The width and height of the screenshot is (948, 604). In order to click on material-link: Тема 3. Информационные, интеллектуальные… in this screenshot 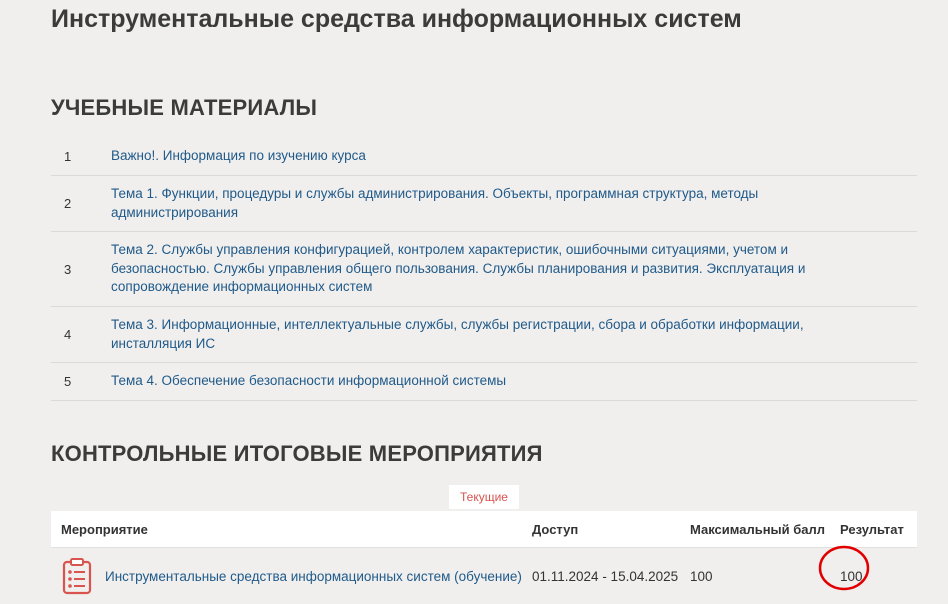, I will do `click(514, 334)`.